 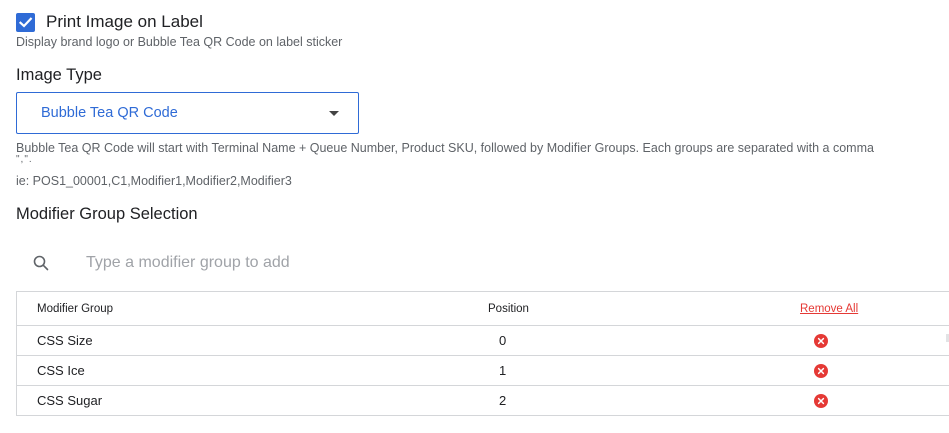 I want to click on modifier-search-input, so click(x=336, y=263).